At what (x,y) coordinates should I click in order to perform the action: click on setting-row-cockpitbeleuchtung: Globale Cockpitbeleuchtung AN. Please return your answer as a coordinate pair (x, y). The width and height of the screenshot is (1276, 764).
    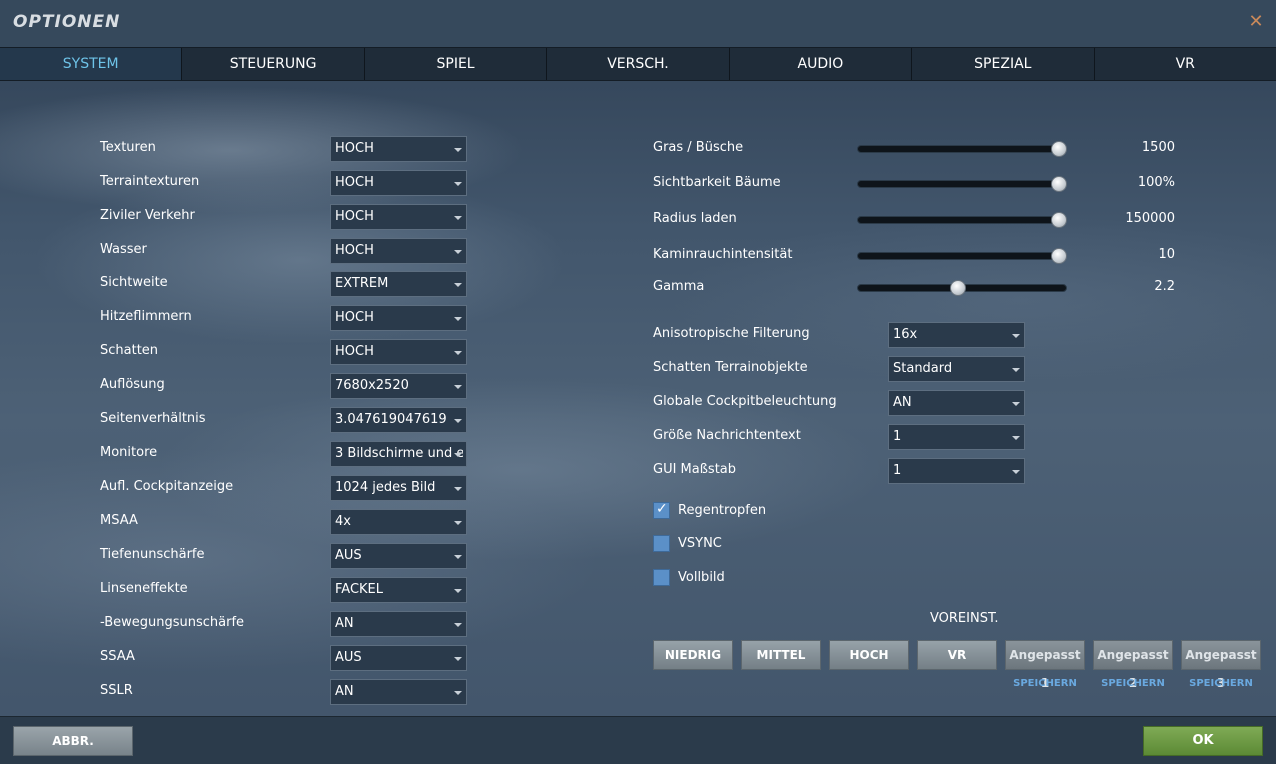
    Looking at the image, I should click on (839, 403).